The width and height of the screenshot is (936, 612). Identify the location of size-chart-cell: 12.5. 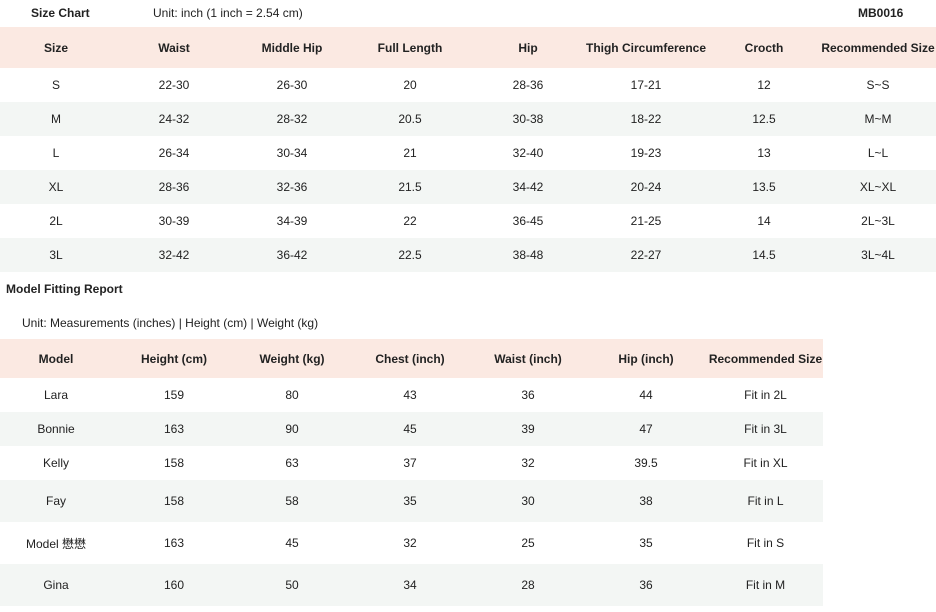
(764, 119).